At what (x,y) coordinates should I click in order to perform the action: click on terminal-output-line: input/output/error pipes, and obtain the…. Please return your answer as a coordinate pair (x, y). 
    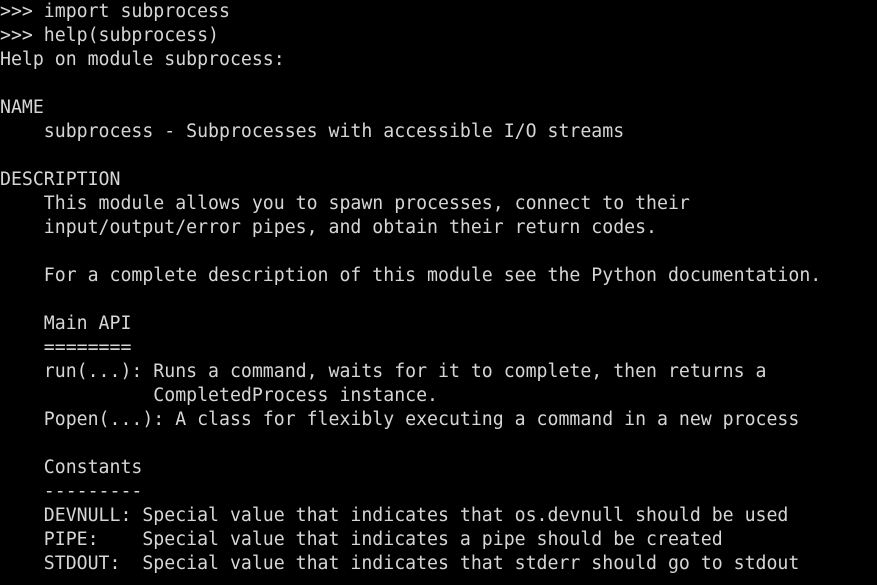
    Looking at the image, I should click on (328, 227).